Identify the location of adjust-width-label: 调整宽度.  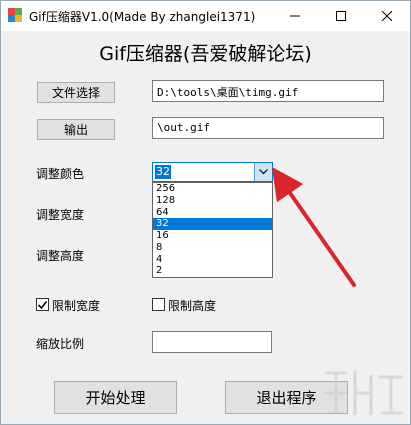
(60, 215).